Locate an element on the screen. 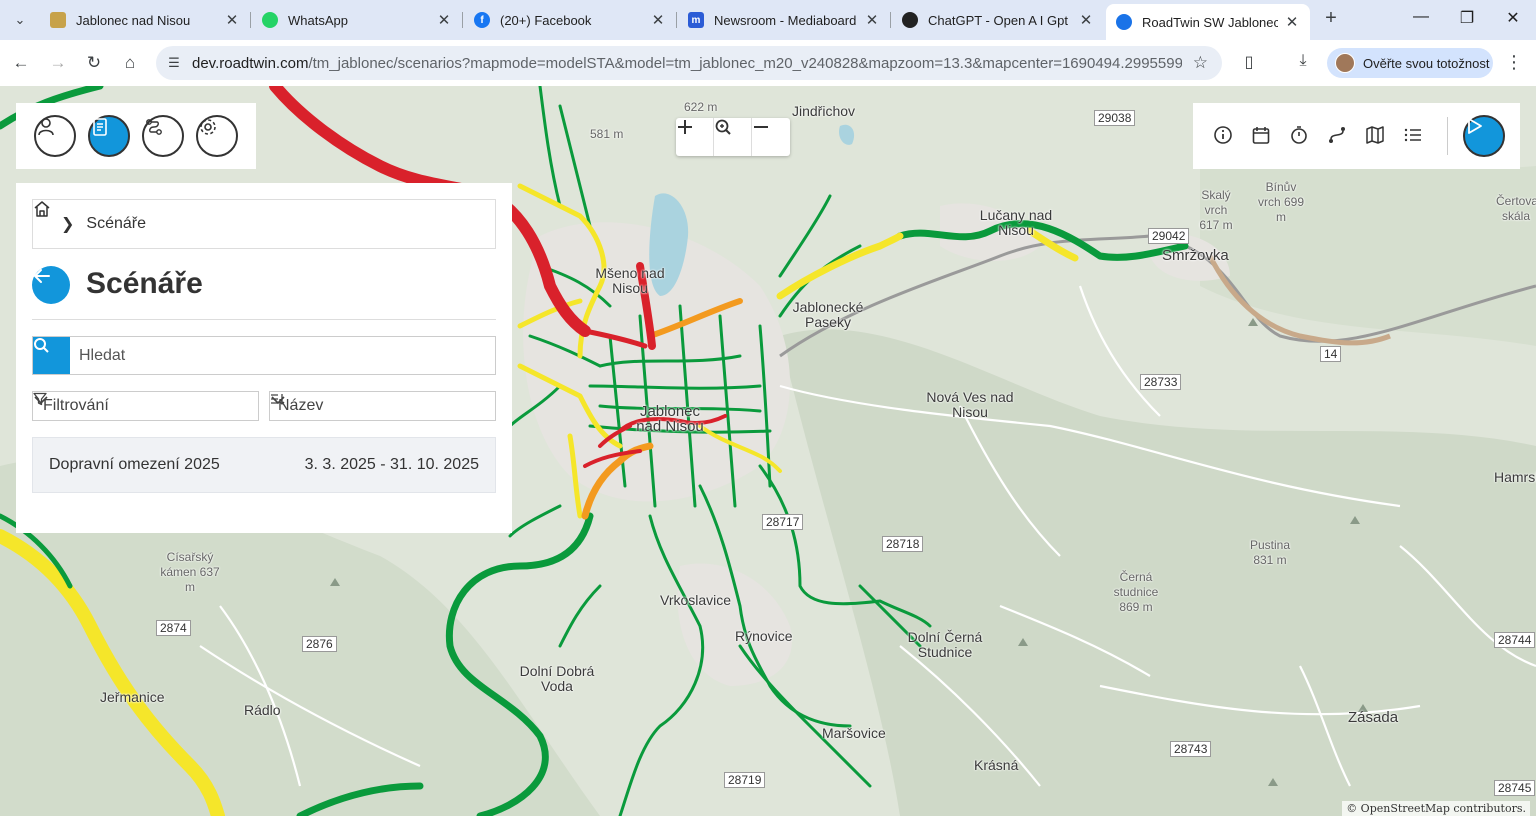 The image size is (1536, 816). menu-kebab-icon: ⋮ is located at coordinates (1514, 63).